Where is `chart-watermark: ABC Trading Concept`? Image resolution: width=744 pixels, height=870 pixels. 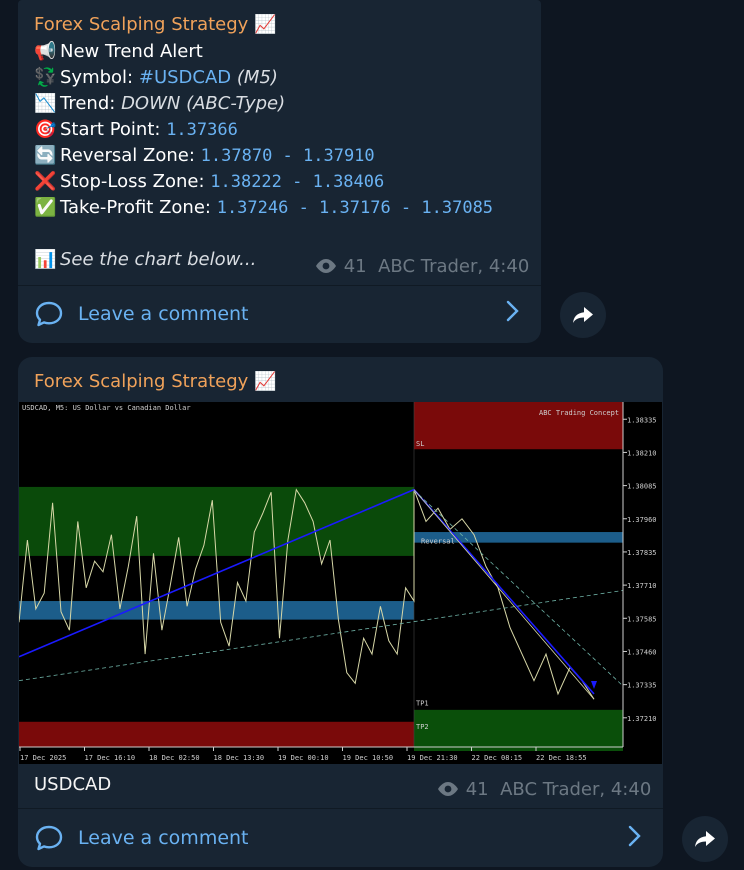 chart-watermark: ABC Trading Concept is located at coordinates (579, 413).